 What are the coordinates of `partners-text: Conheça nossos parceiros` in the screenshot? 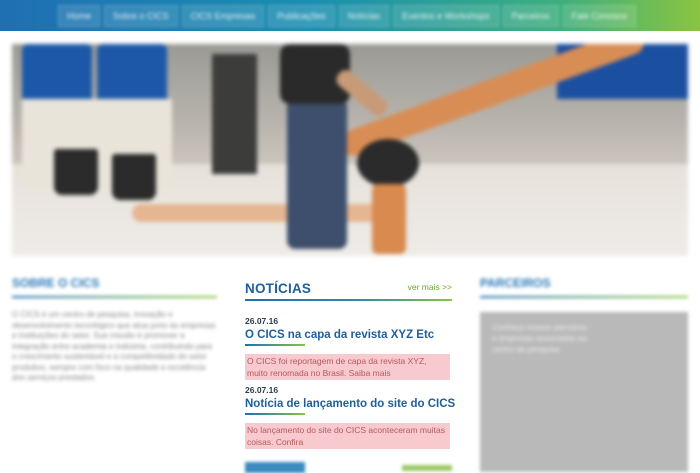 It's located at (539, 327).